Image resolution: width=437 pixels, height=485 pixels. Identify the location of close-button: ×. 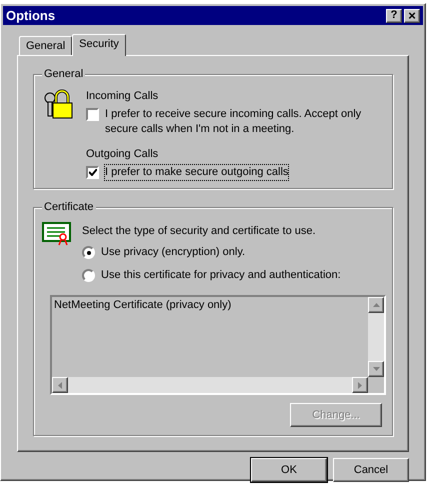
(412, 15).